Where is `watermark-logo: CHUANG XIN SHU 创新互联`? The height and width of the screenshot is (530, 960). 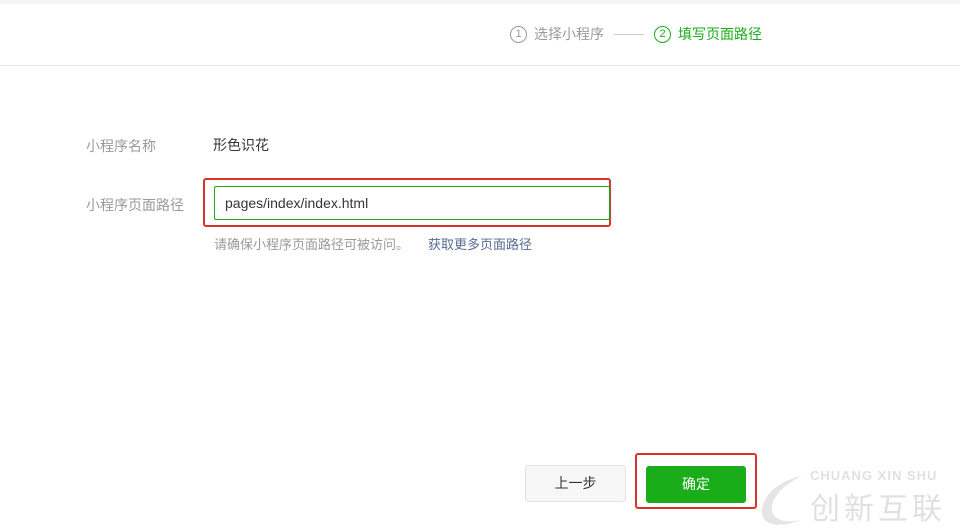 watermark-logo: CHUANG XIN SHU 创新互联 is located at coordinates (856, 498).